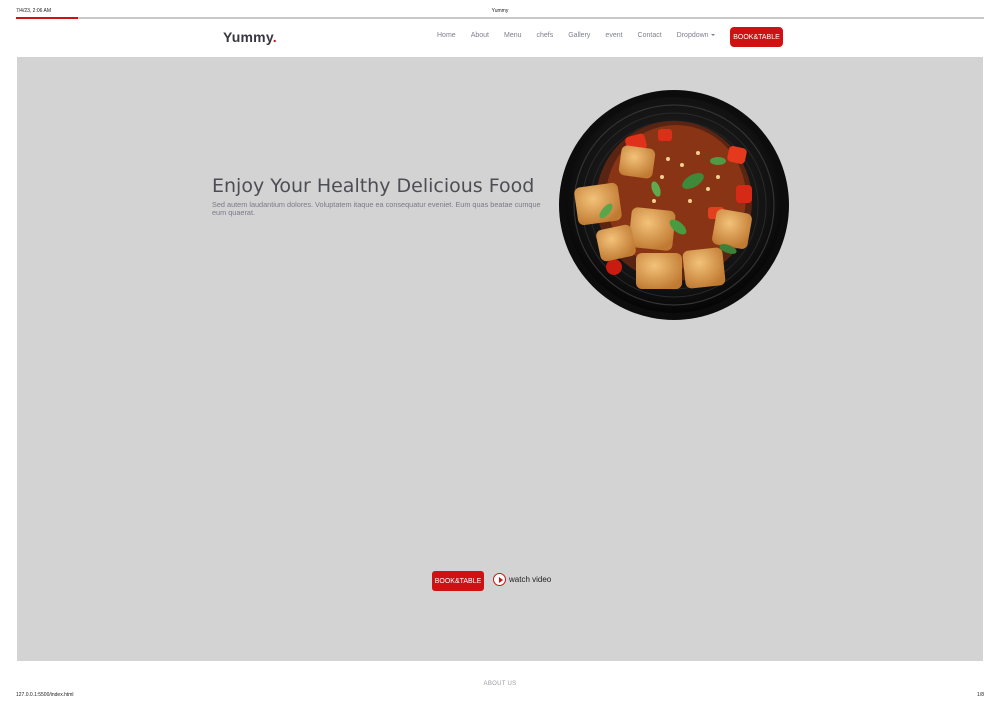 The image size is (1000, 707). I want to click on logo-text: Yummy, so click(248, 37).